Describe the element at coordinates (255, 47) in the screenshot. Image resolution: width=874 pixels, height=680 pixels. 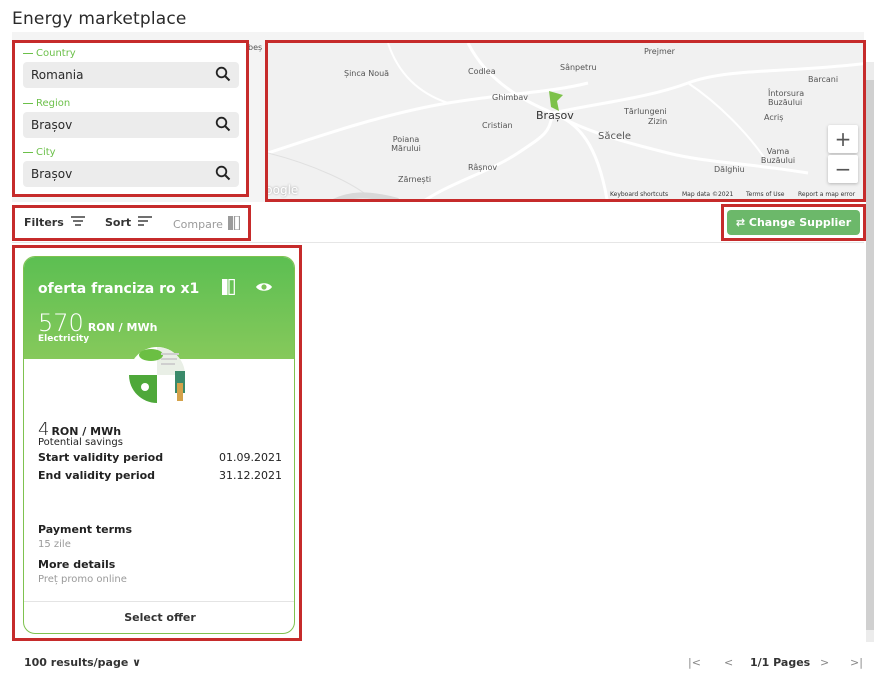
I see `map-edge-label: beș` at that location.